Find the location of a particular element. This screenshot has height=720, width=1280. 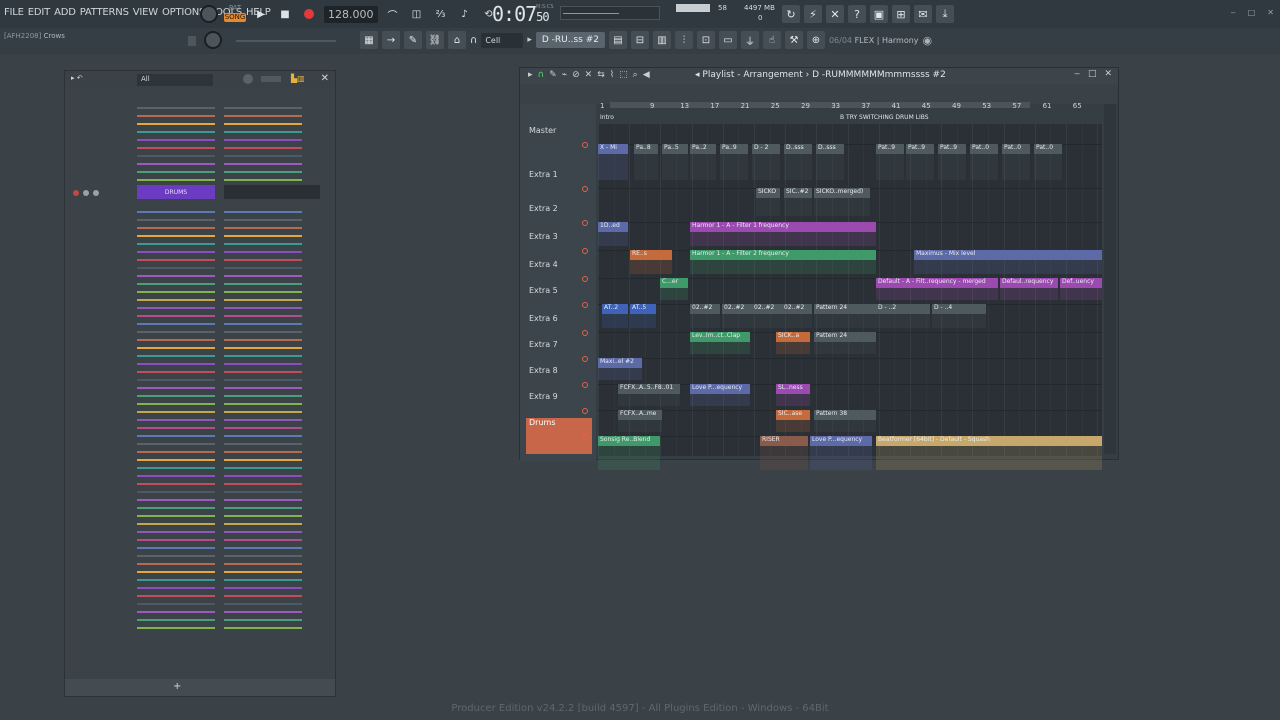

chat-icon: ✉ is located at coordinates (923, 14).